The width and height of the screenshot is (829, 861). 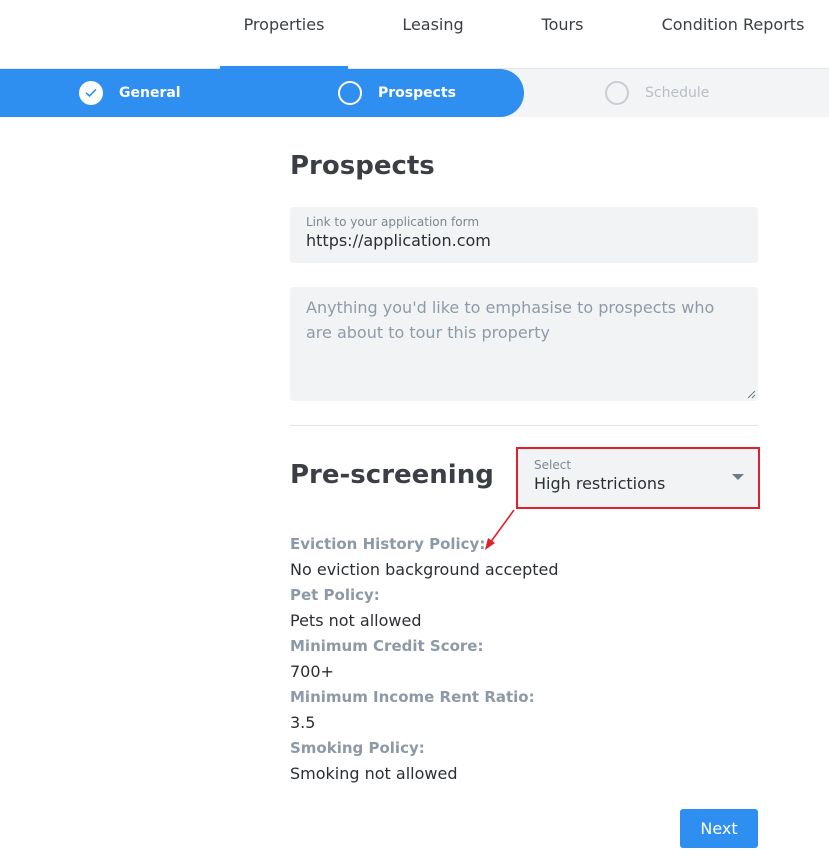 I want to click on step-schedule-label: Schedule, so click(x=677, y=93).